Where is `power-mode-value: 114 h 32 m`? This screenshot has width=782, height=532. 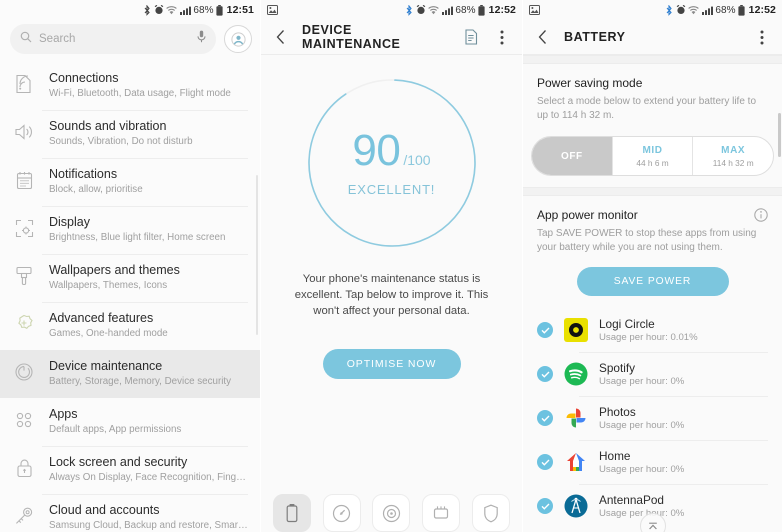 power-mode-value: 114 h 32 m is located at coordinates (733, 162).